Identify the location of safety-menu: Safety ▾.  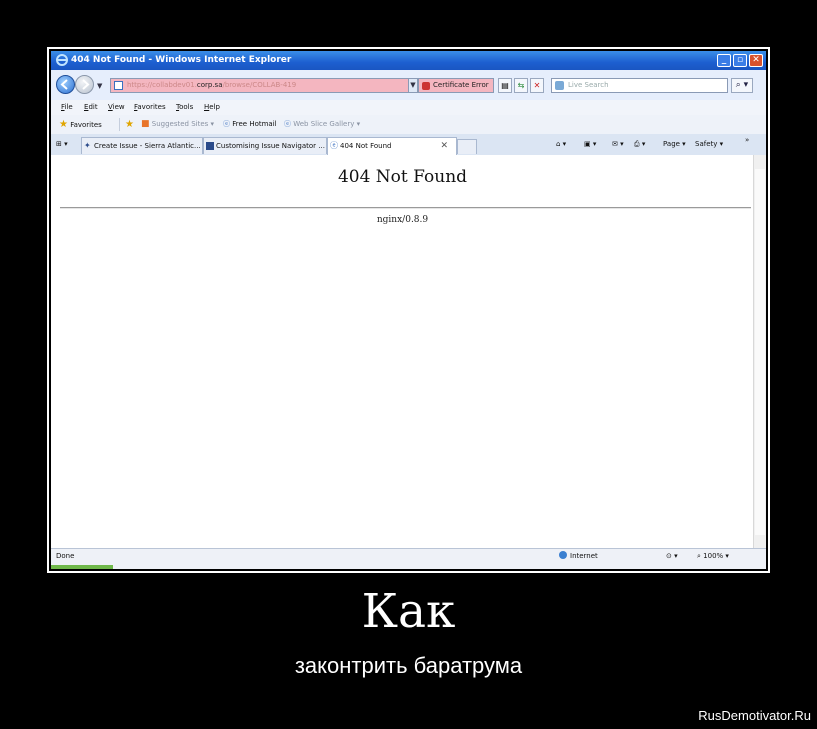
(709, 144).